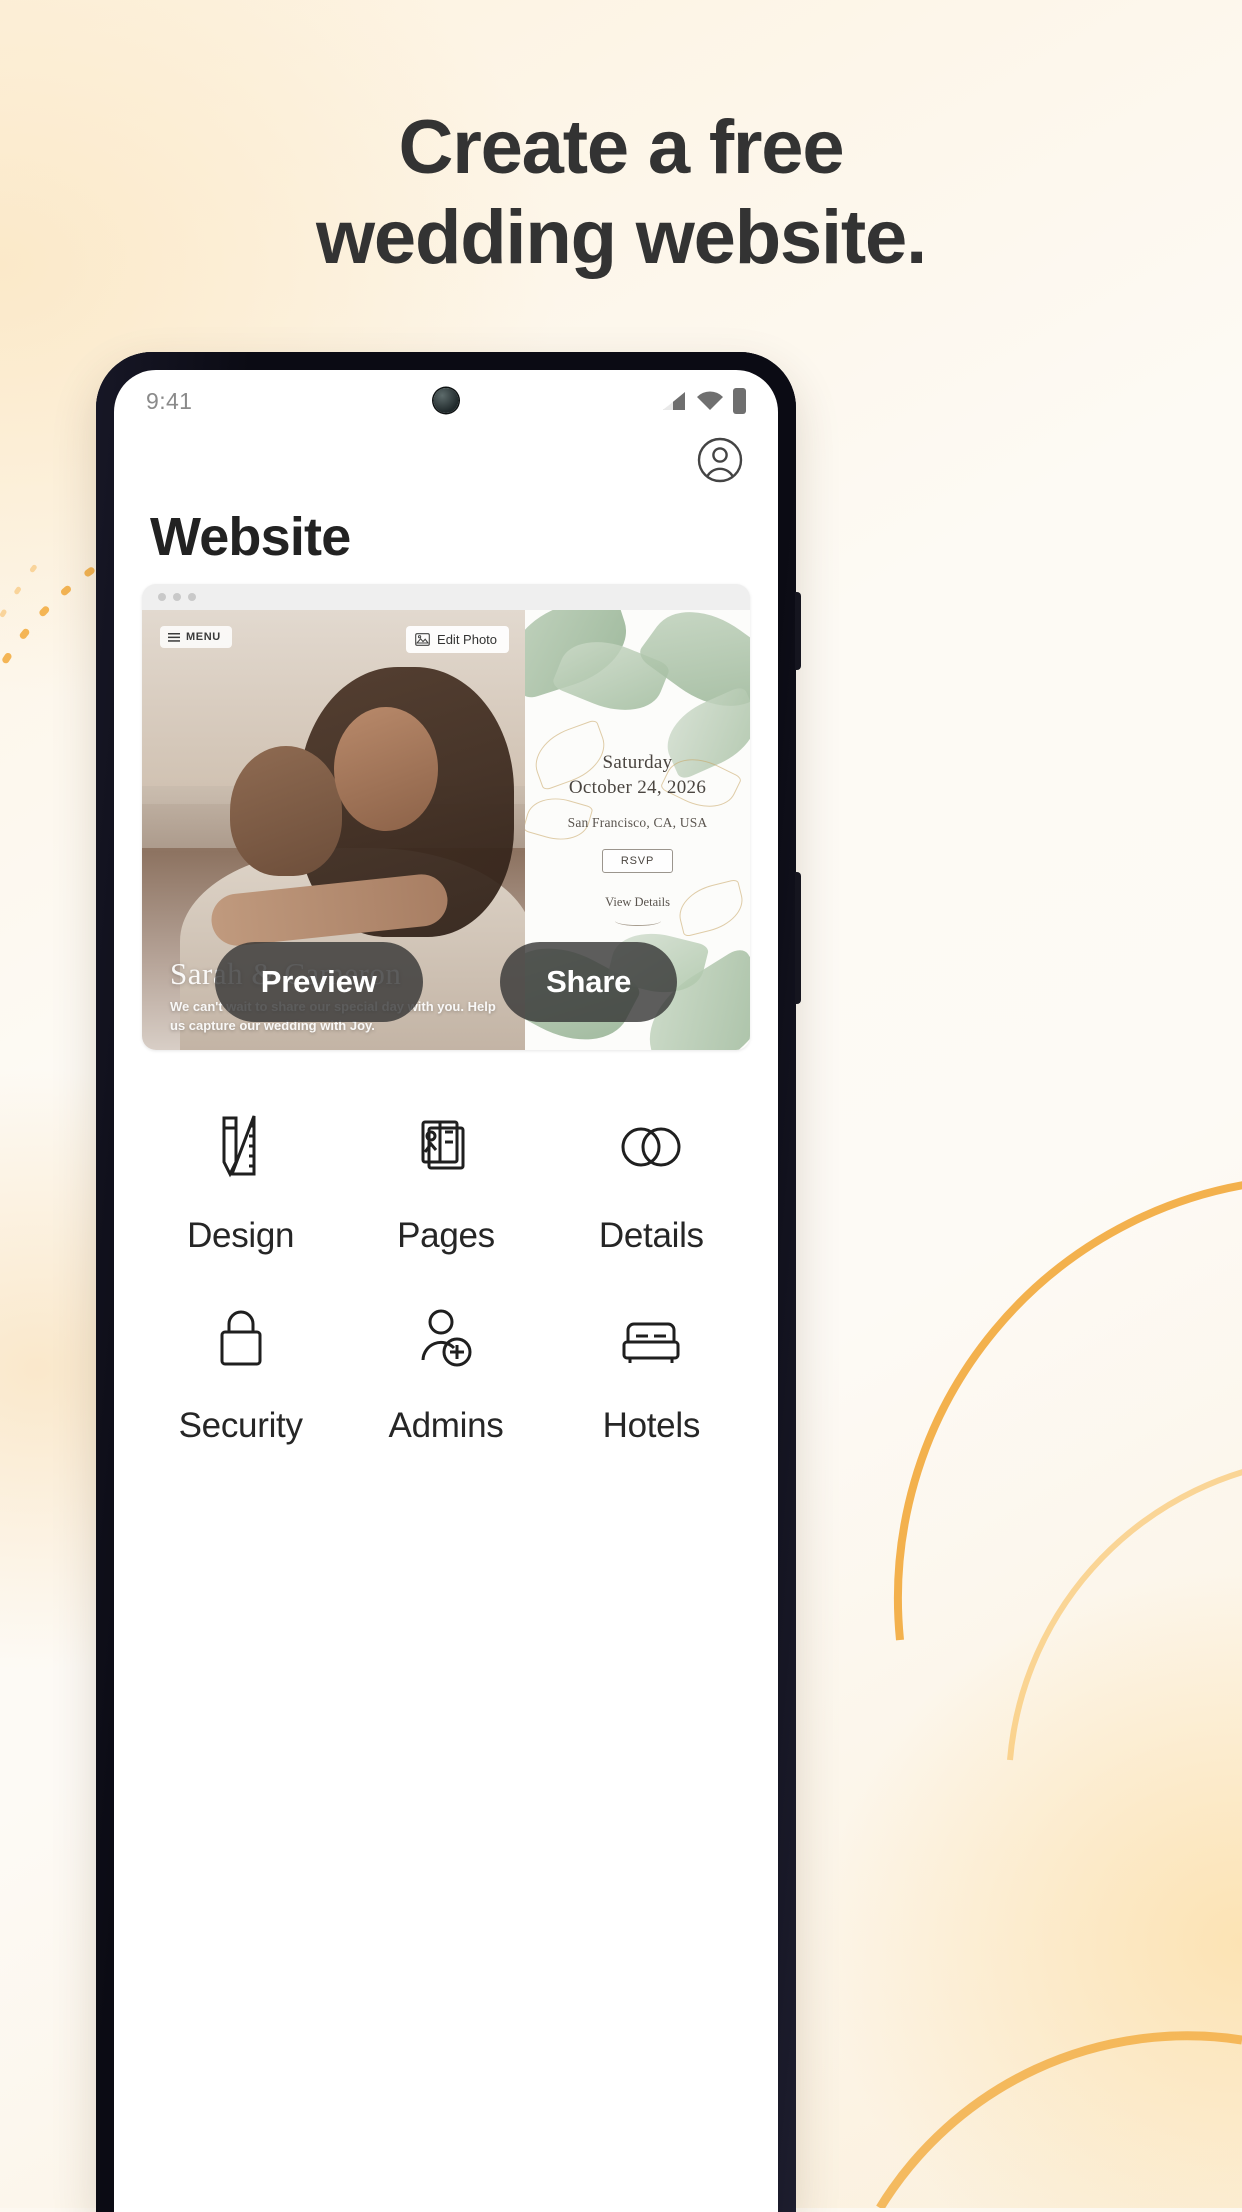 The image size is (1242, 2212). What do you see at coordinates (621, 192) in the screenshot?
I see `page-title: Create a free wedding website.` at bounding box center [621, 192].